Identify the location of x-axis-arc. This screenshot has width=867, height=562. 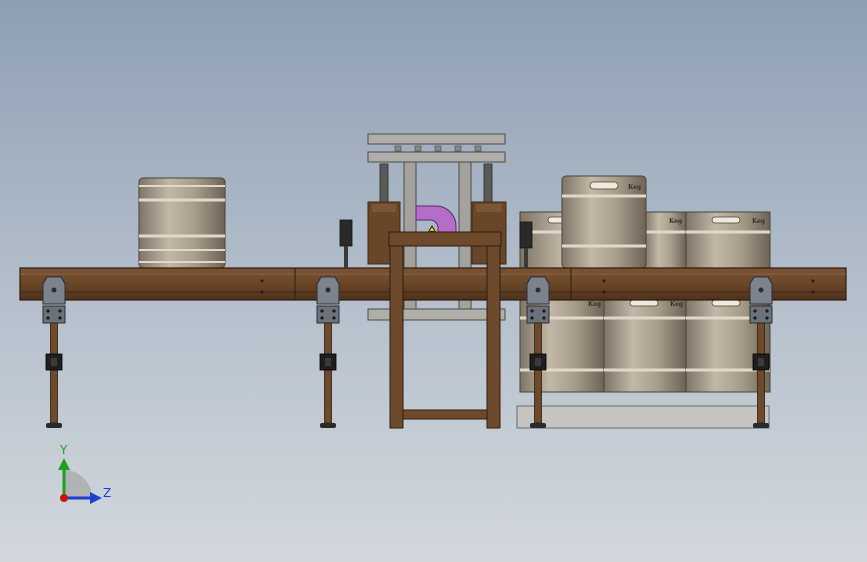
(78, 484).